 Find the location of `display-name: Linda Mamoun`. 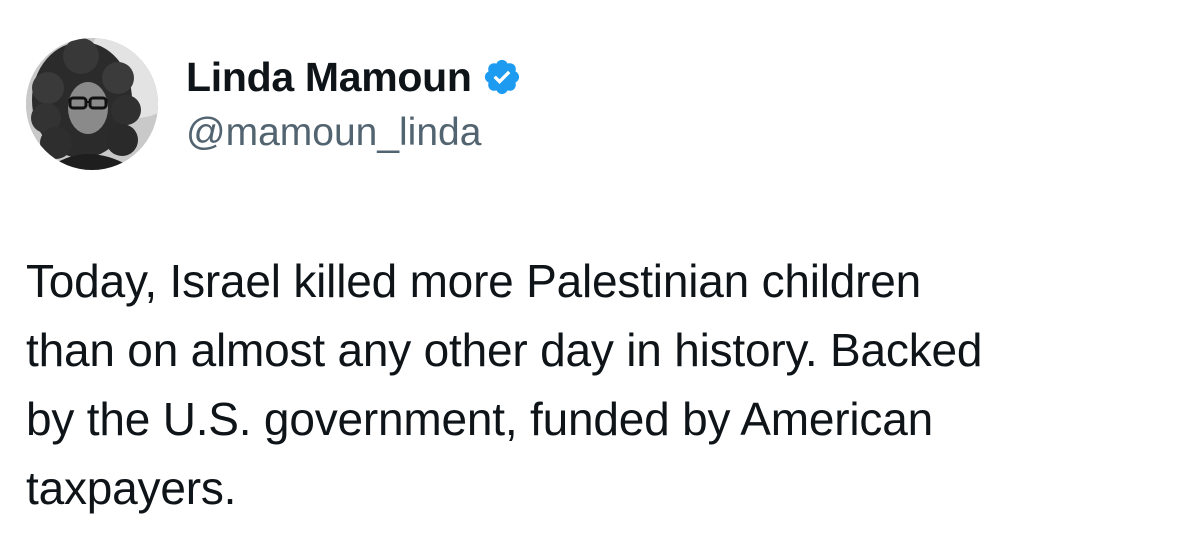

display-name: Linda Mamoun is located at coordinates (329, 77).